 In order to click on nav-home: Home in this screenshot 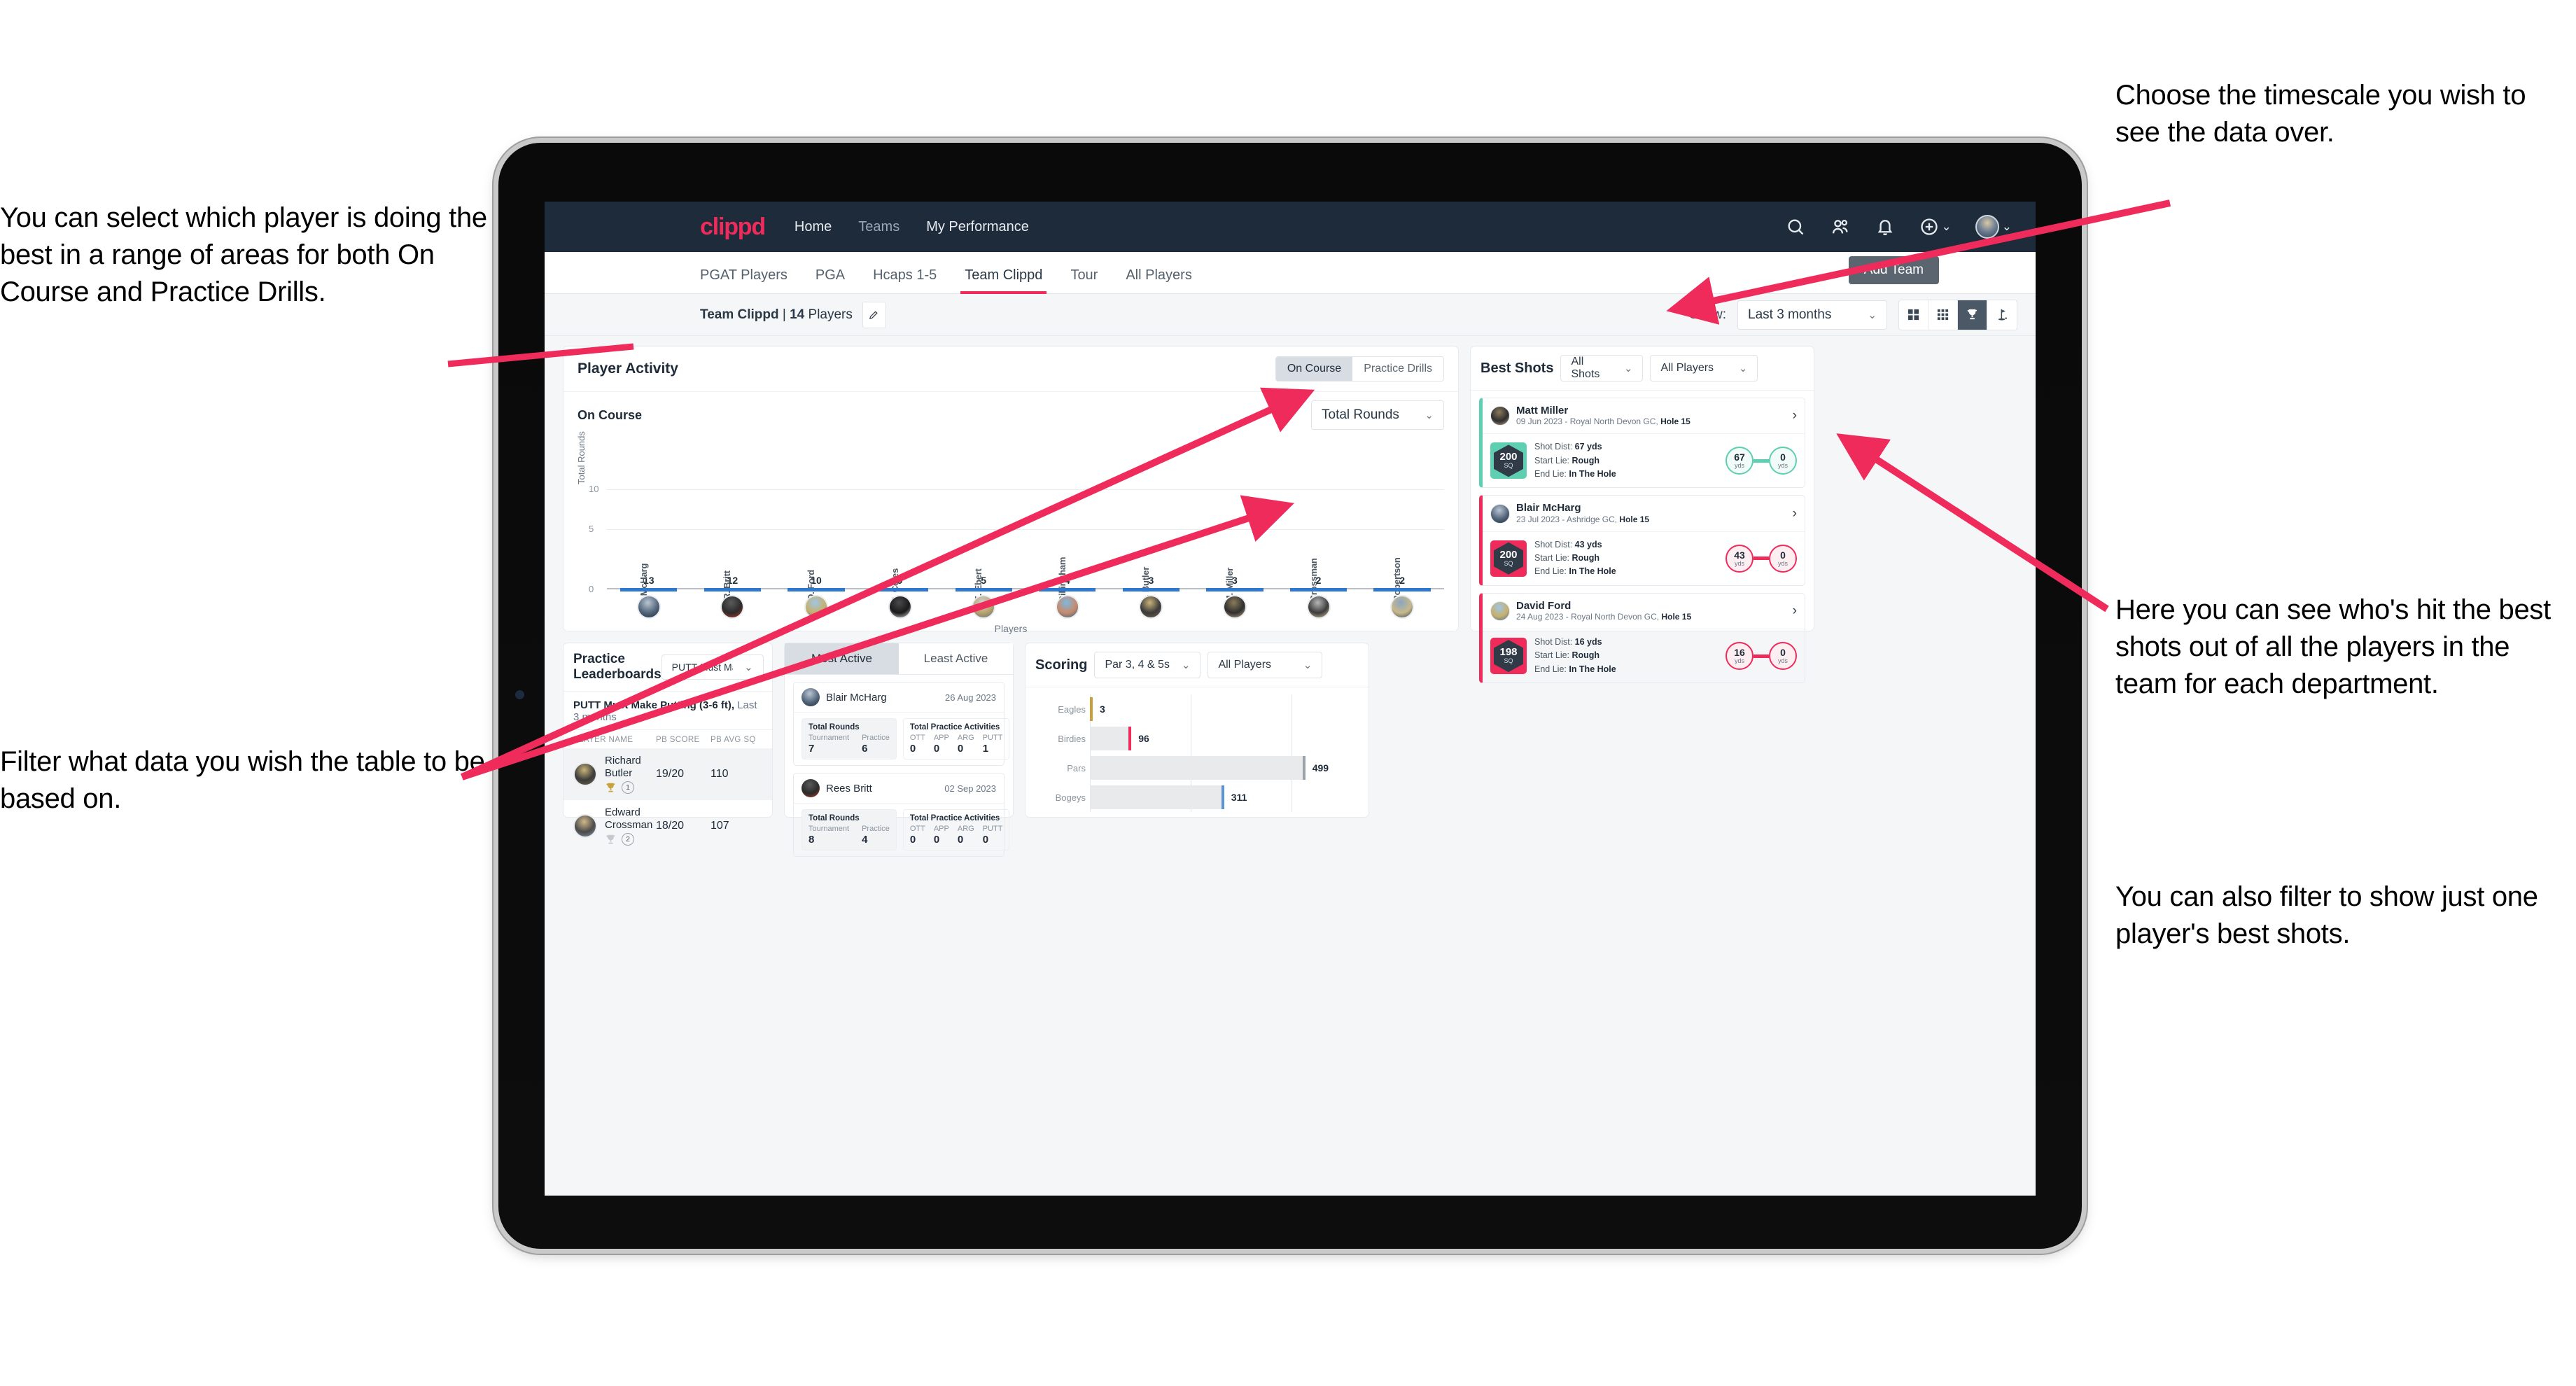, I will do `click(813, 227)`.